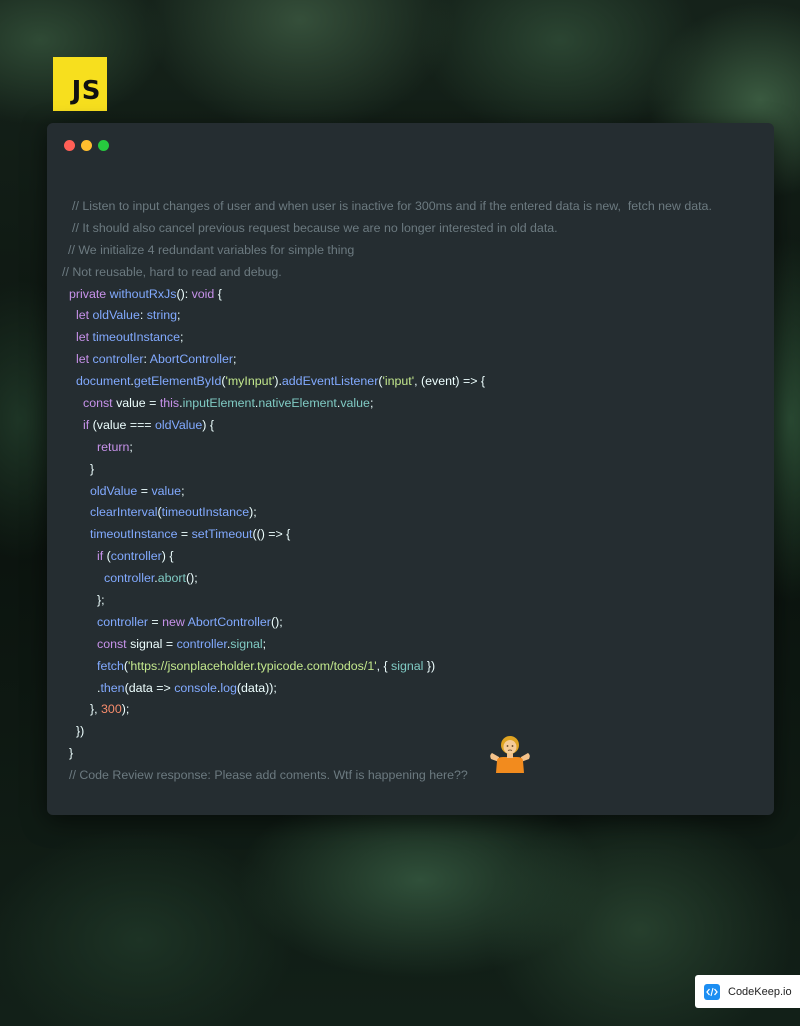  I want to click on code-token-string: 'input', so click(398, 381).